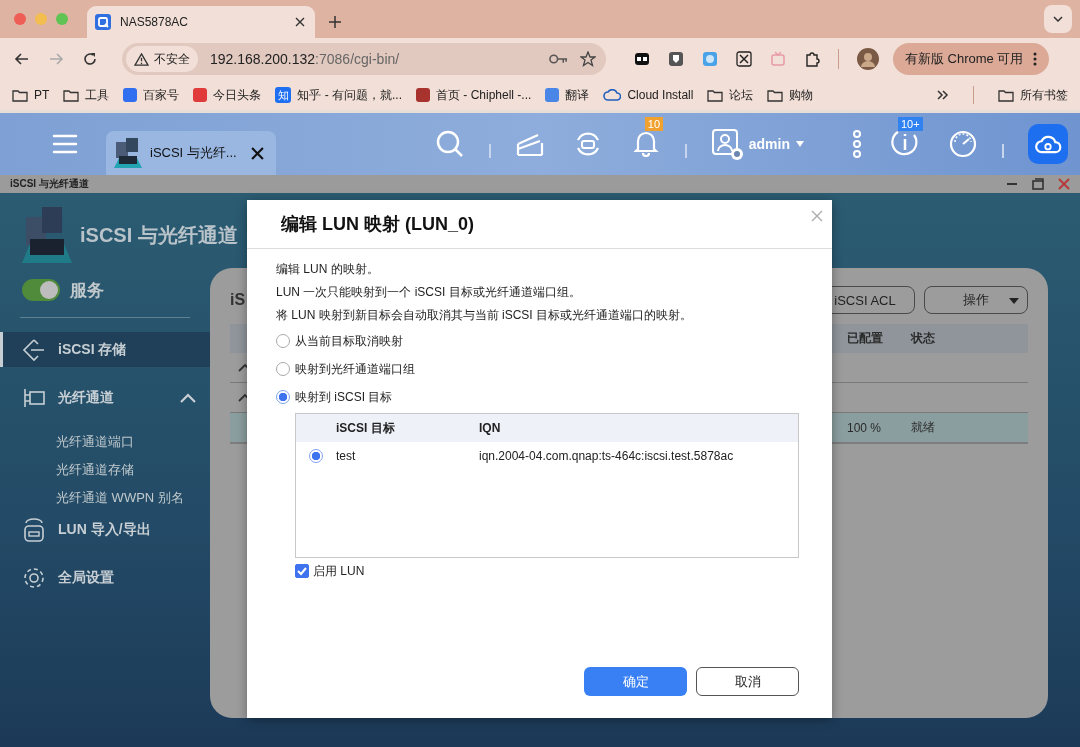 Image resolution: width=1080 pixels, height=747 pixels. Describe the element at coordinates (159, 235) in the screenshot. I see `app-title: iSCSI 与光纤通道` at that location.